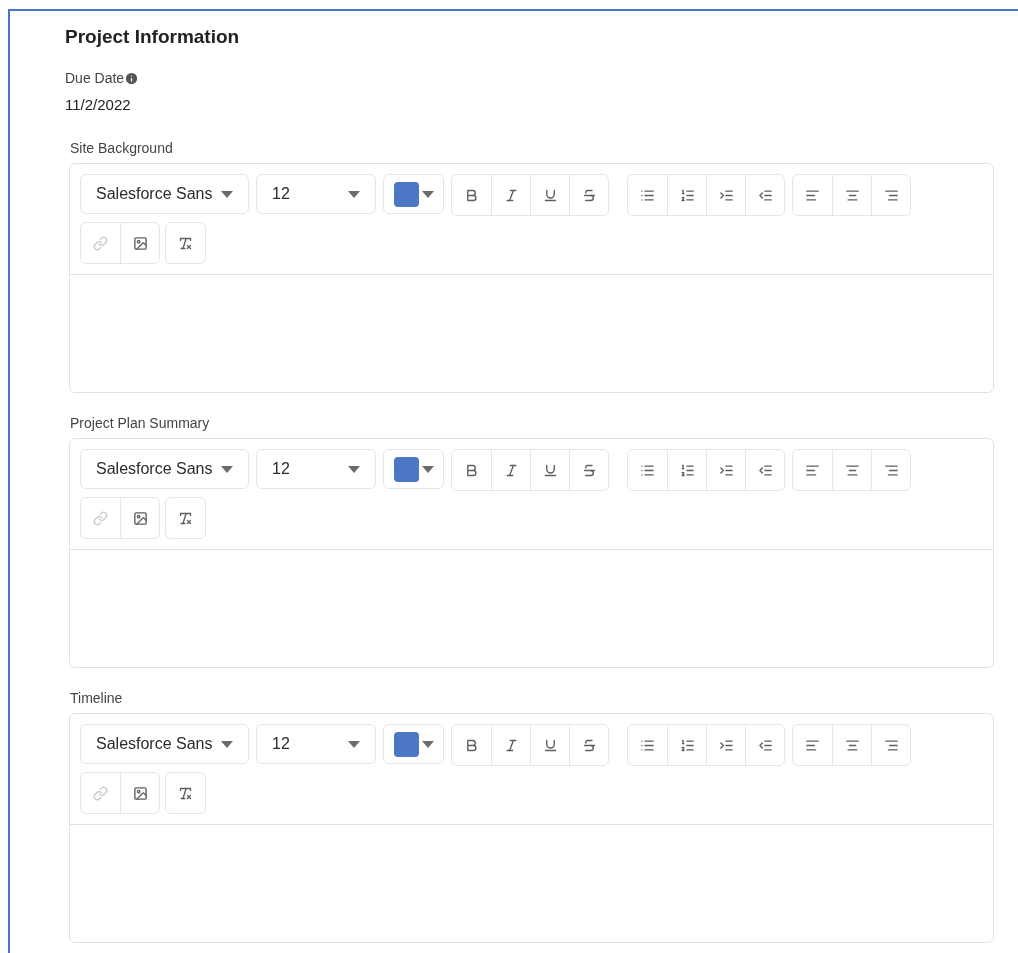 The image size is (1018, 953). Describe the element at coordinates (122, 148) in the screenshot. I see `field-label: Site Background` at that location.